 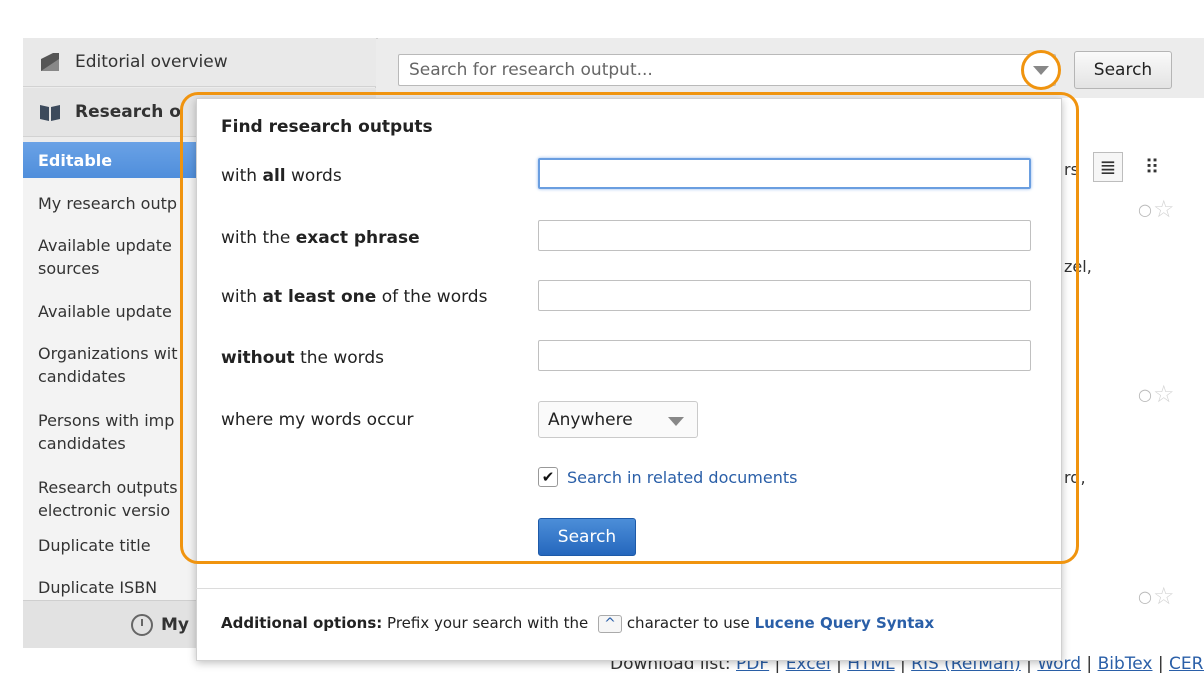 What do you see at coordinates (548, 477) in the screenshot?
I see `checkmark-icon: ✔` at bounding box center [548, 477].